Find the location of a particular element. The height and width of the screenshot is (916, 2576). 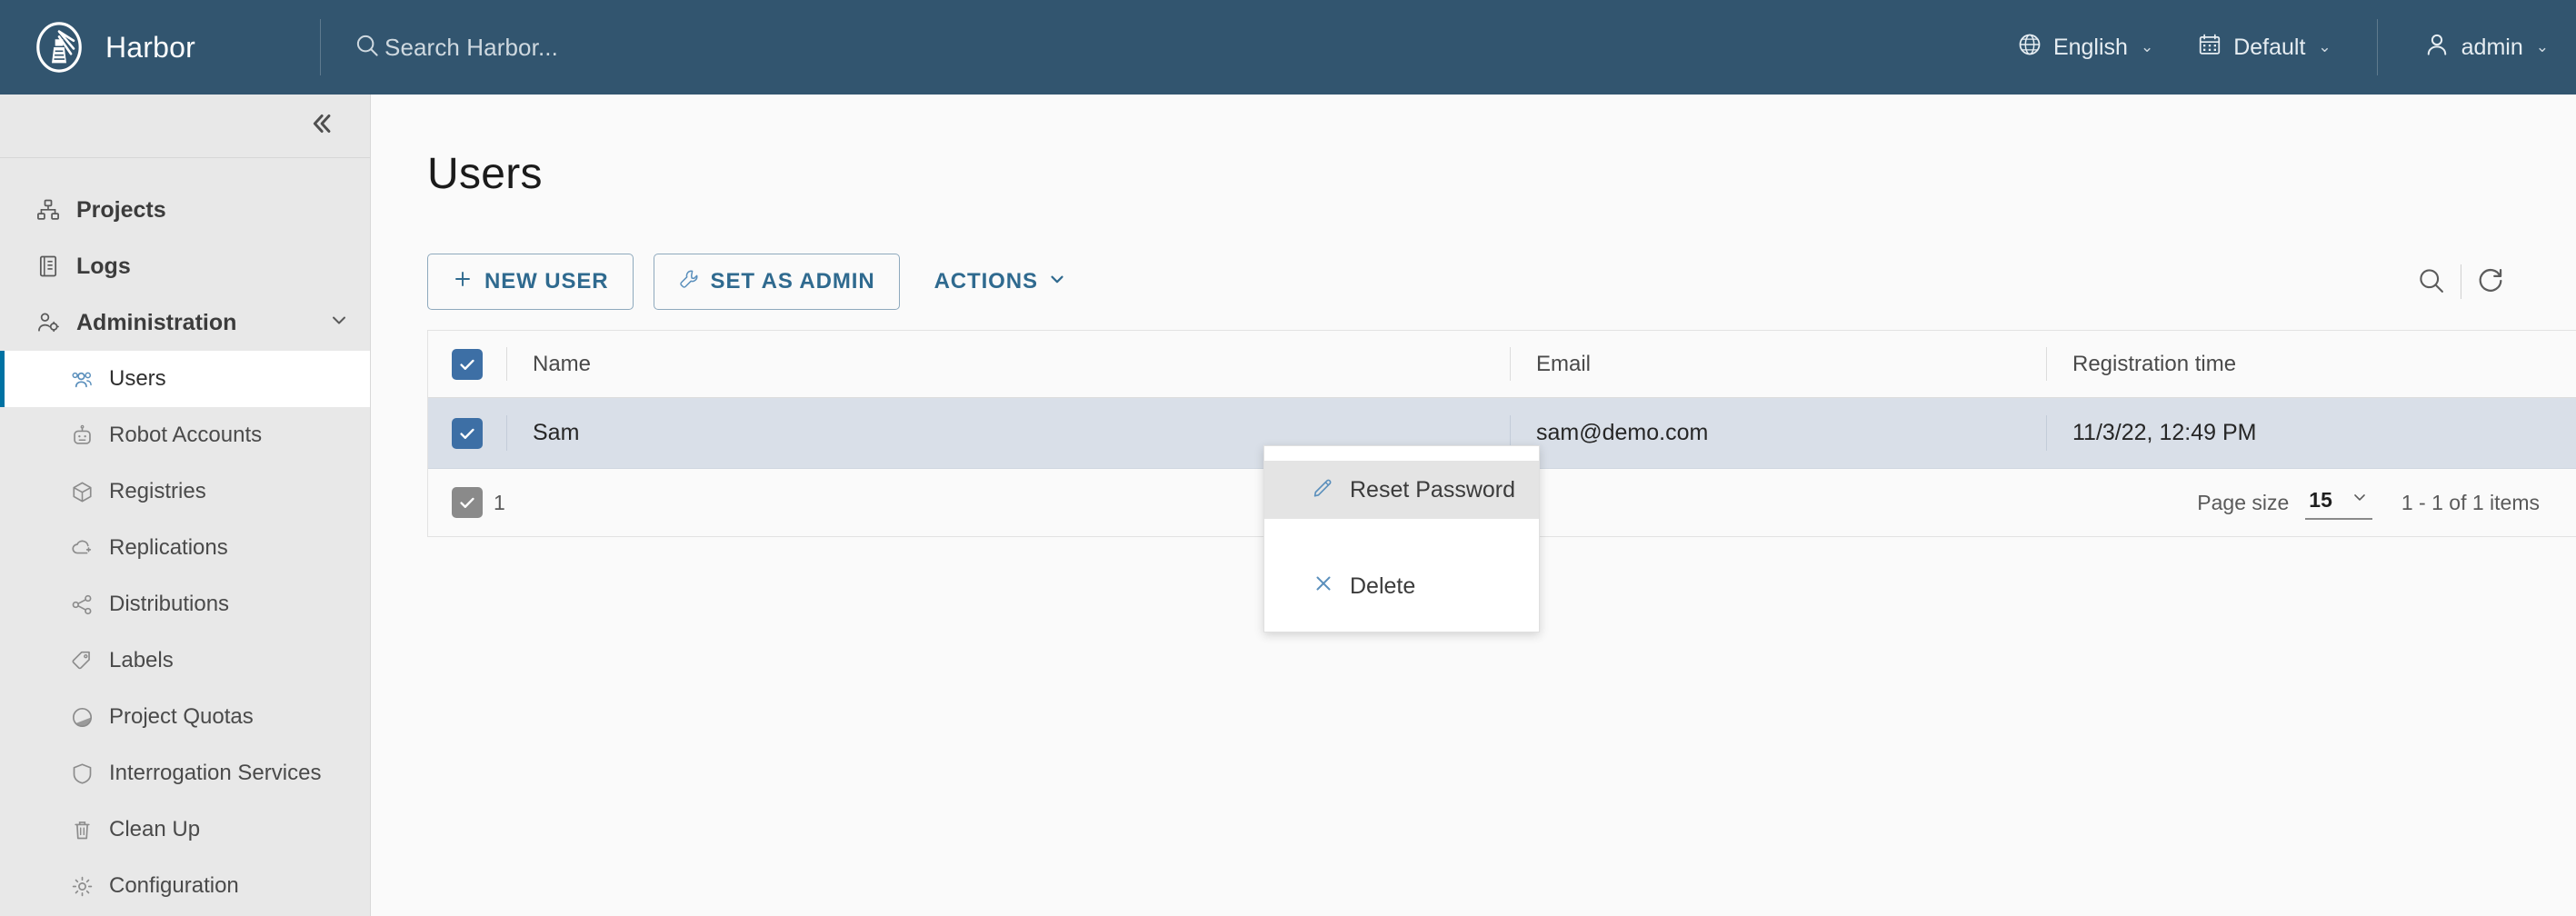

refresh-icon is located at coordinates (2490, 282).